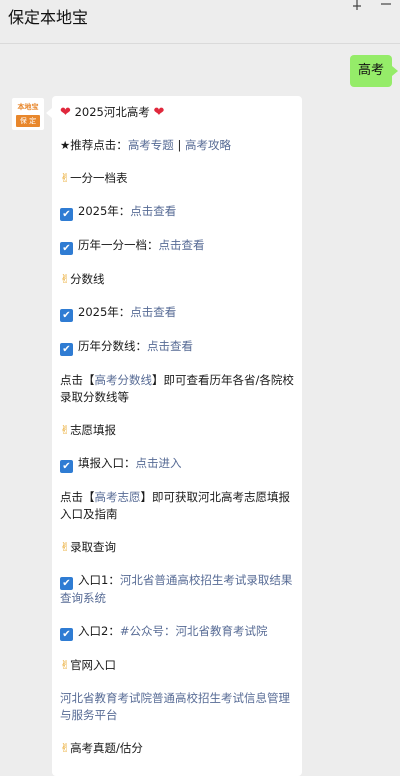 This screenshot has height=776, width=400. Describe the element at coordinates (99, 580) in the screenshot. I see `item-label: 入口1：` at that location.